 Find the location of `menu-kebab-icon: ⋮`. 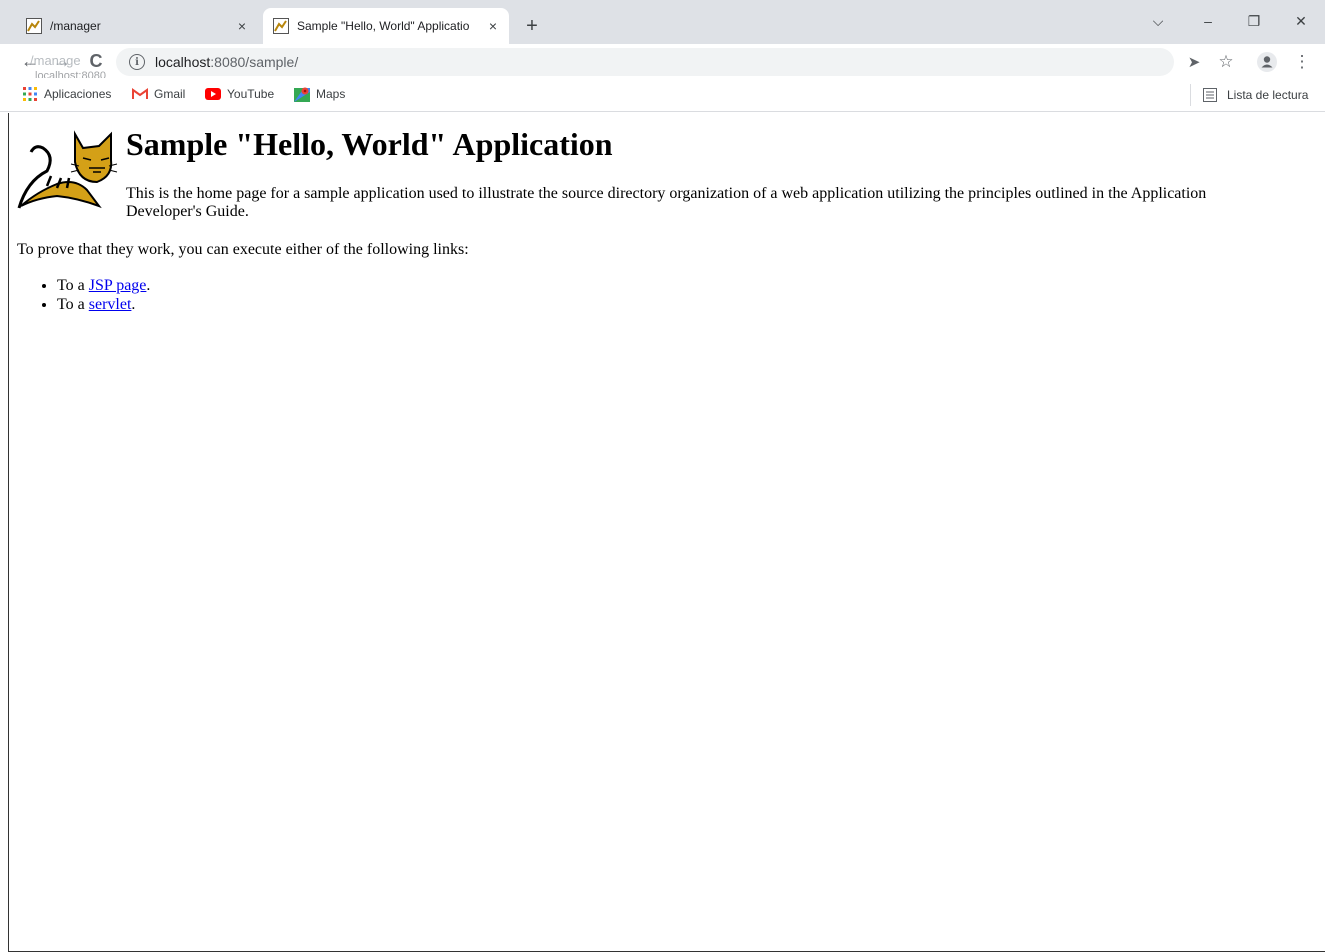

menu-kebab-icon: ⋮ is located at coordinates (1302, 62).